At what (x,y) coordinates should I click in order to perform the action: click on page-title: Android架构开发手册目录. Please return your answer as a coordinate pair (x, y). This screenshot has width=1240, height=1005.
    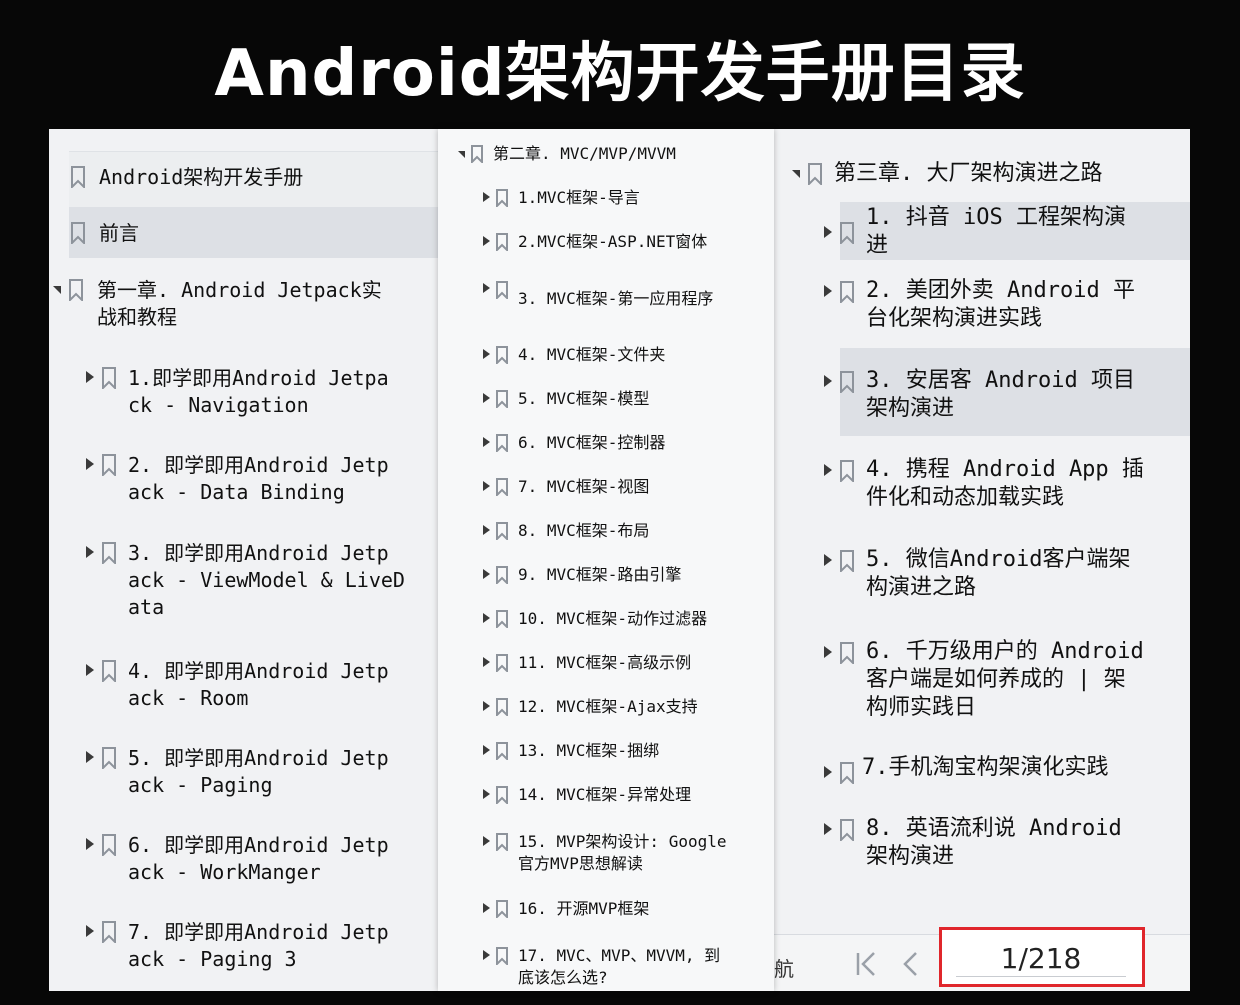
    Looking at the image, I should click on (620, 74).